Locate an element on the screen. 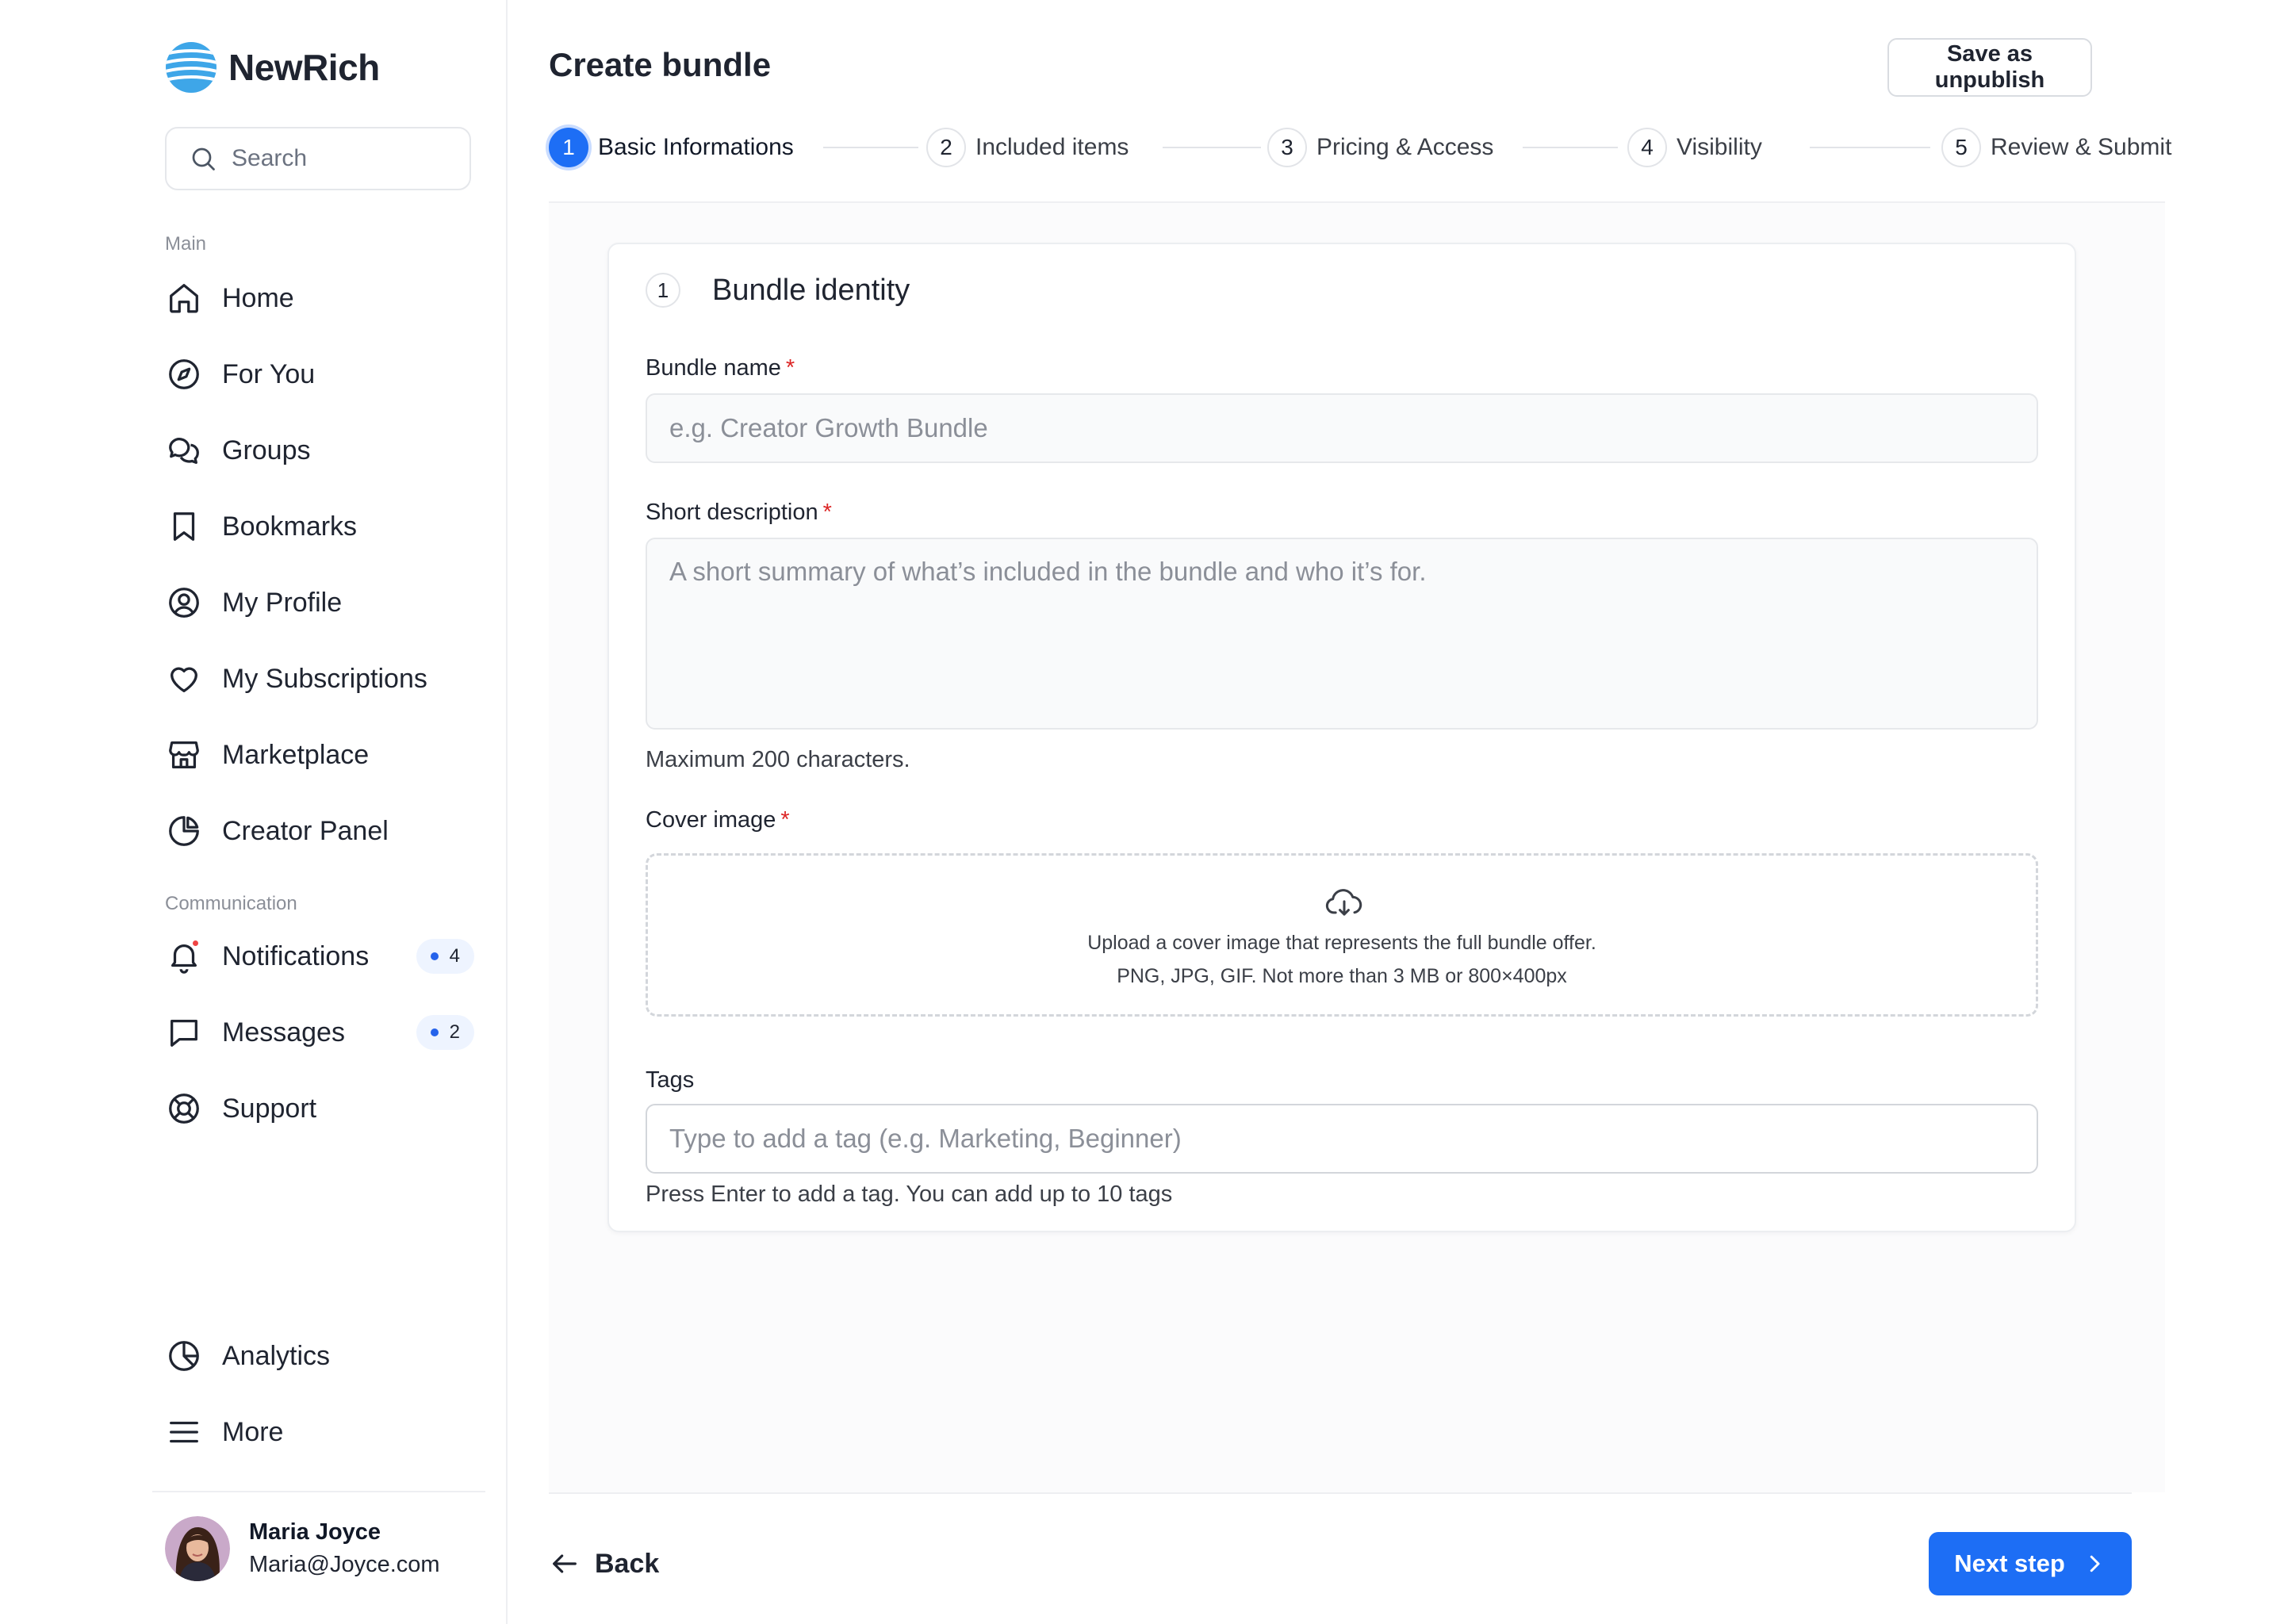 This screenshot has width=2284, height=1624. step-number: 1 is located at coordinates (568, 147).